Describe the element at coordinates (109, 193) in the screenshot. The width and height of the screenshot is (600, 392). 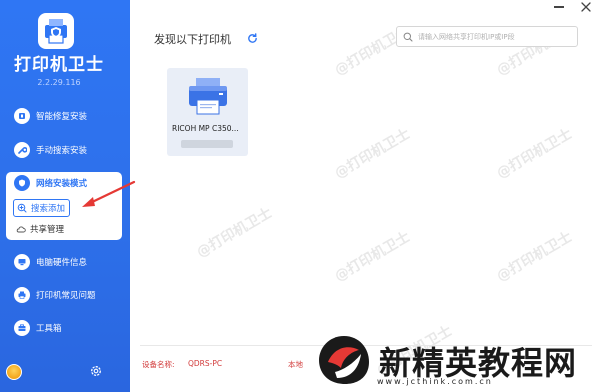
I see `pointer-arrow-icon` at that location.